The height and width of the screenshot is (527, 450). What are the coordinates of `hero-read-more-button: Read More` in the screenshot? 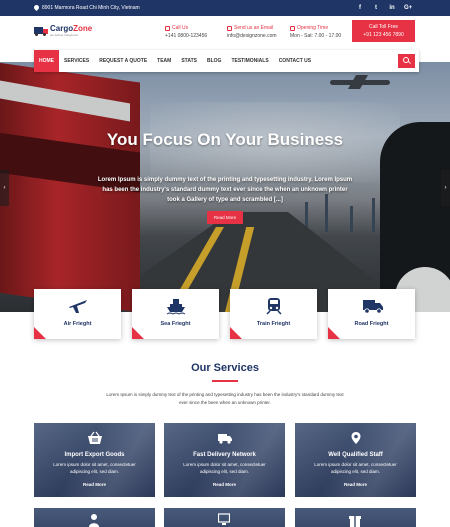 It's located at (225, 217).